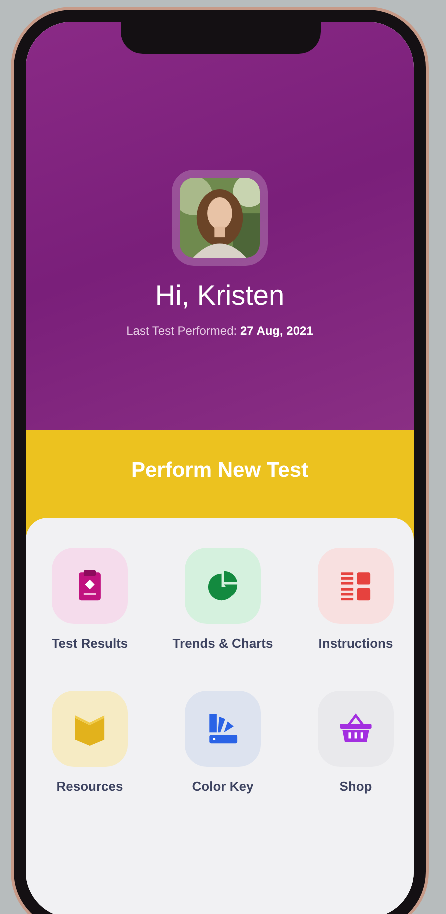  Describe the element at coordinates (223, 742) in the screenshot. I see `menu-item: Color Key` at that location.